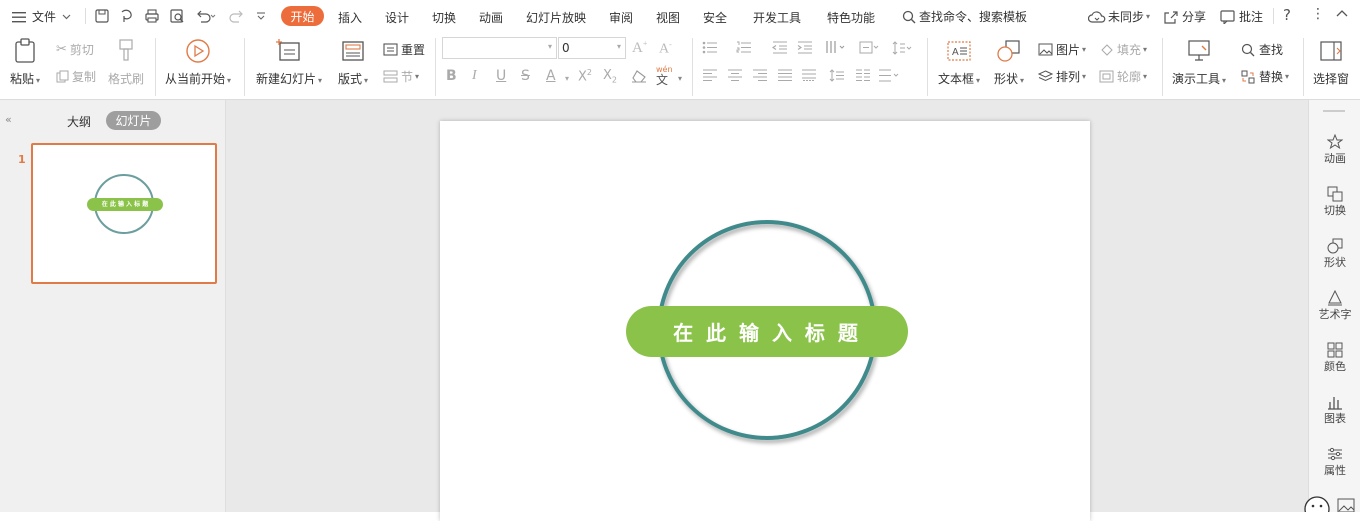 The height and width of the screenshot is (521, 1360). Describe the element at coordinates (1334, 358) in the screenshot. I see `sidebar-item-color: 颜色` at that location.